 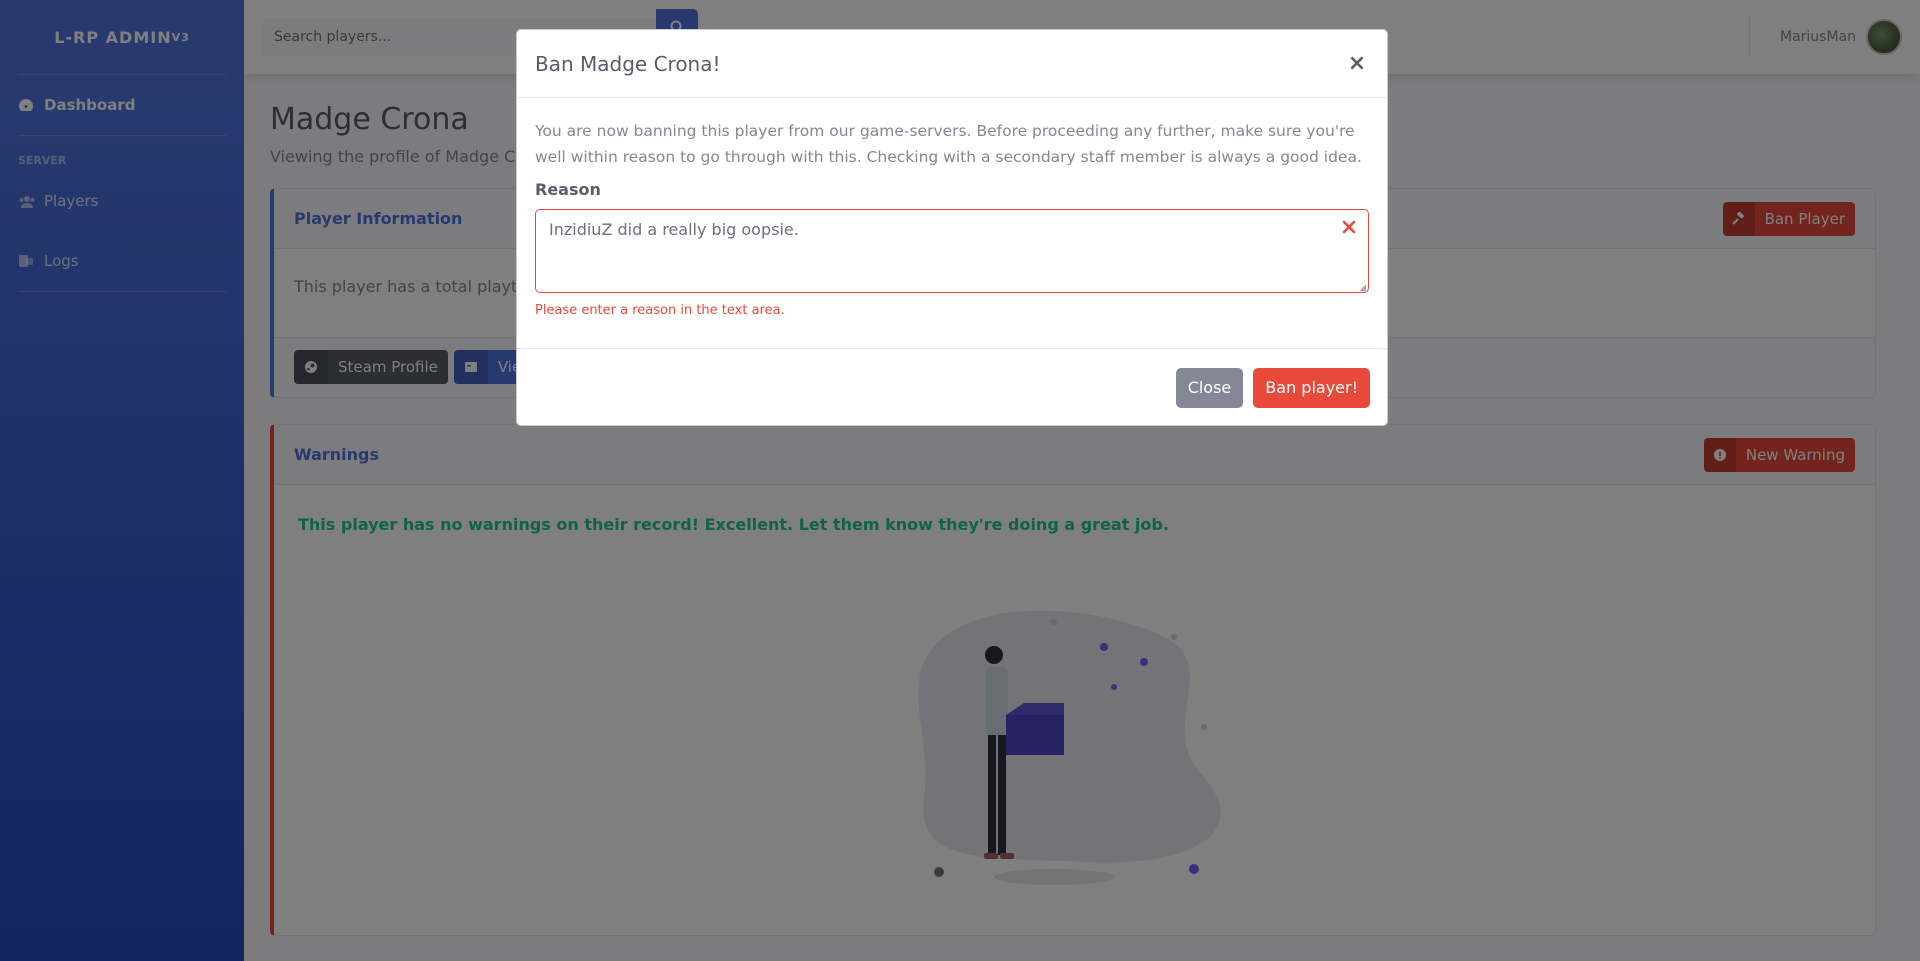 I want to click on modal-header: Ban Madge Crona! ×, so click(x=952, y=64).